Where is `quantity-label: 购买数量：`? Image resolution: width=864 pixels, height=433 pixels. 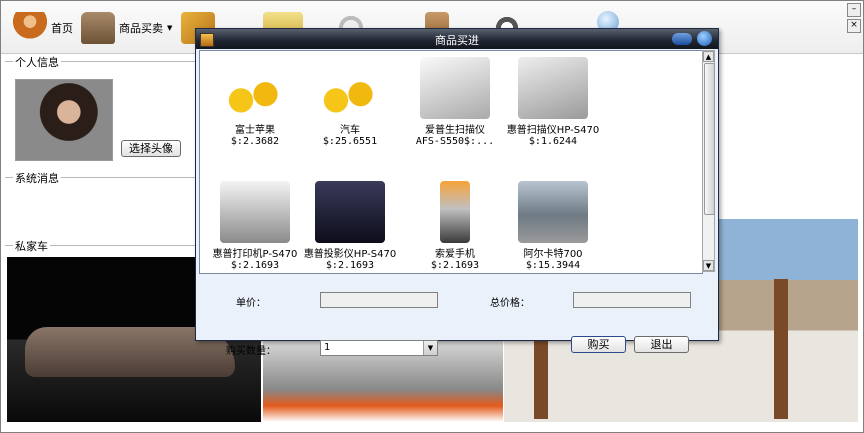
quantity-label: 购买数量： is located at coordinates (251, 351).